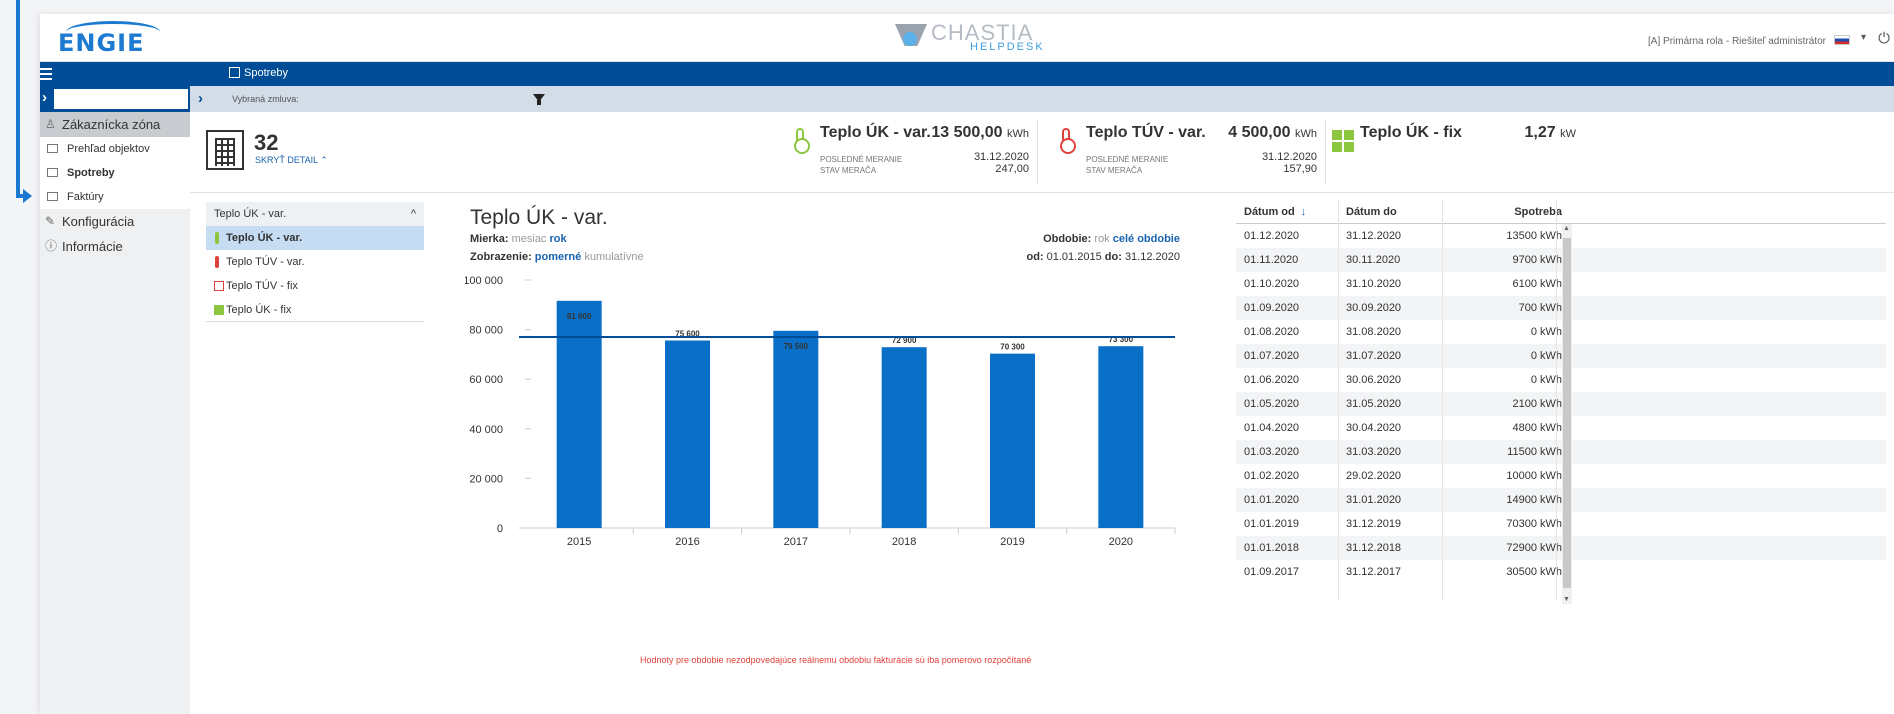  What do you see at coordinates (291, 160) in the screenshot?
I see `hide-detail-link: SKRYŤ DETAIL ⌃` at bounding box center [291, 160].